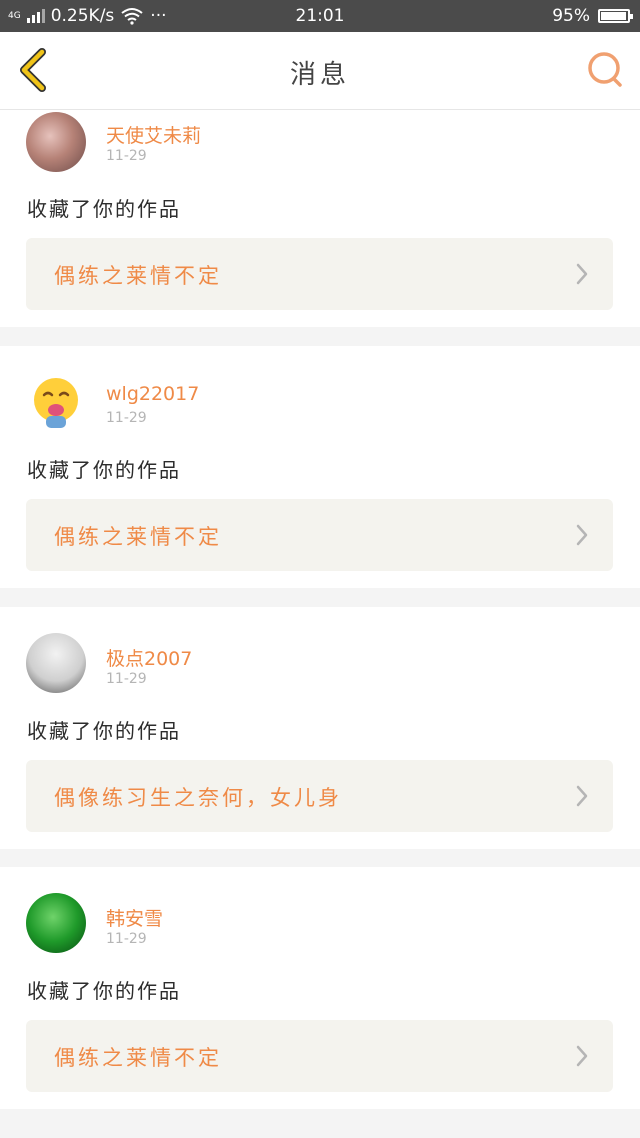  I want to click on emoji-avatar-icon, so click(56, 403).